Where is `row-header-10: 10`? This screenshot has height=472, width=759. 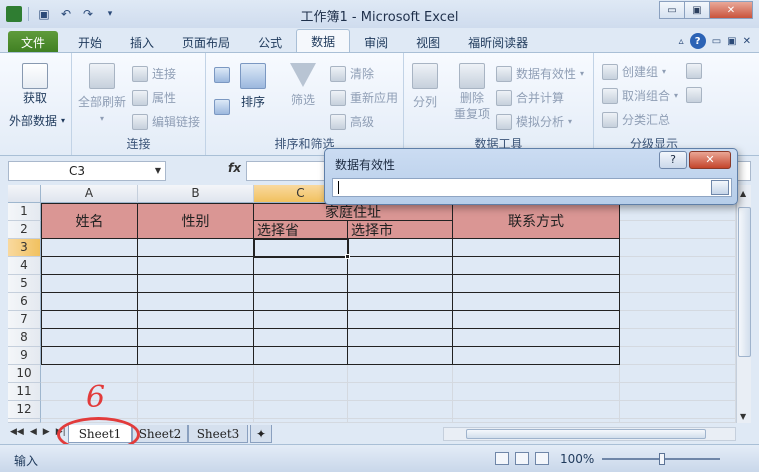 row-header-10: 10 is located at coordinates (24, 374).